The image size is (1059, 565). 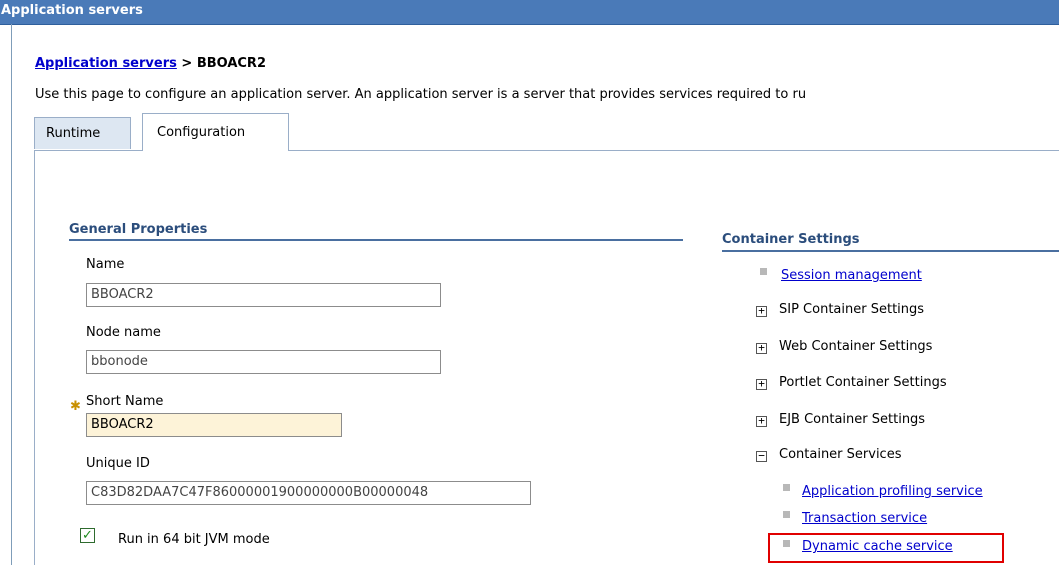 I want to click on highlight-box, so click(x=886, y=548).